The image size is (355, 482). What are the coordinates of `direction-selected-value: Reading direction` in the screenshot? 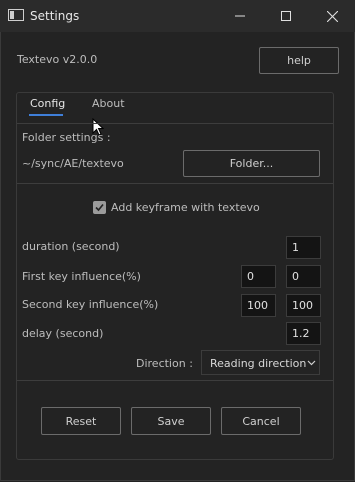 It's located at (258, 363).